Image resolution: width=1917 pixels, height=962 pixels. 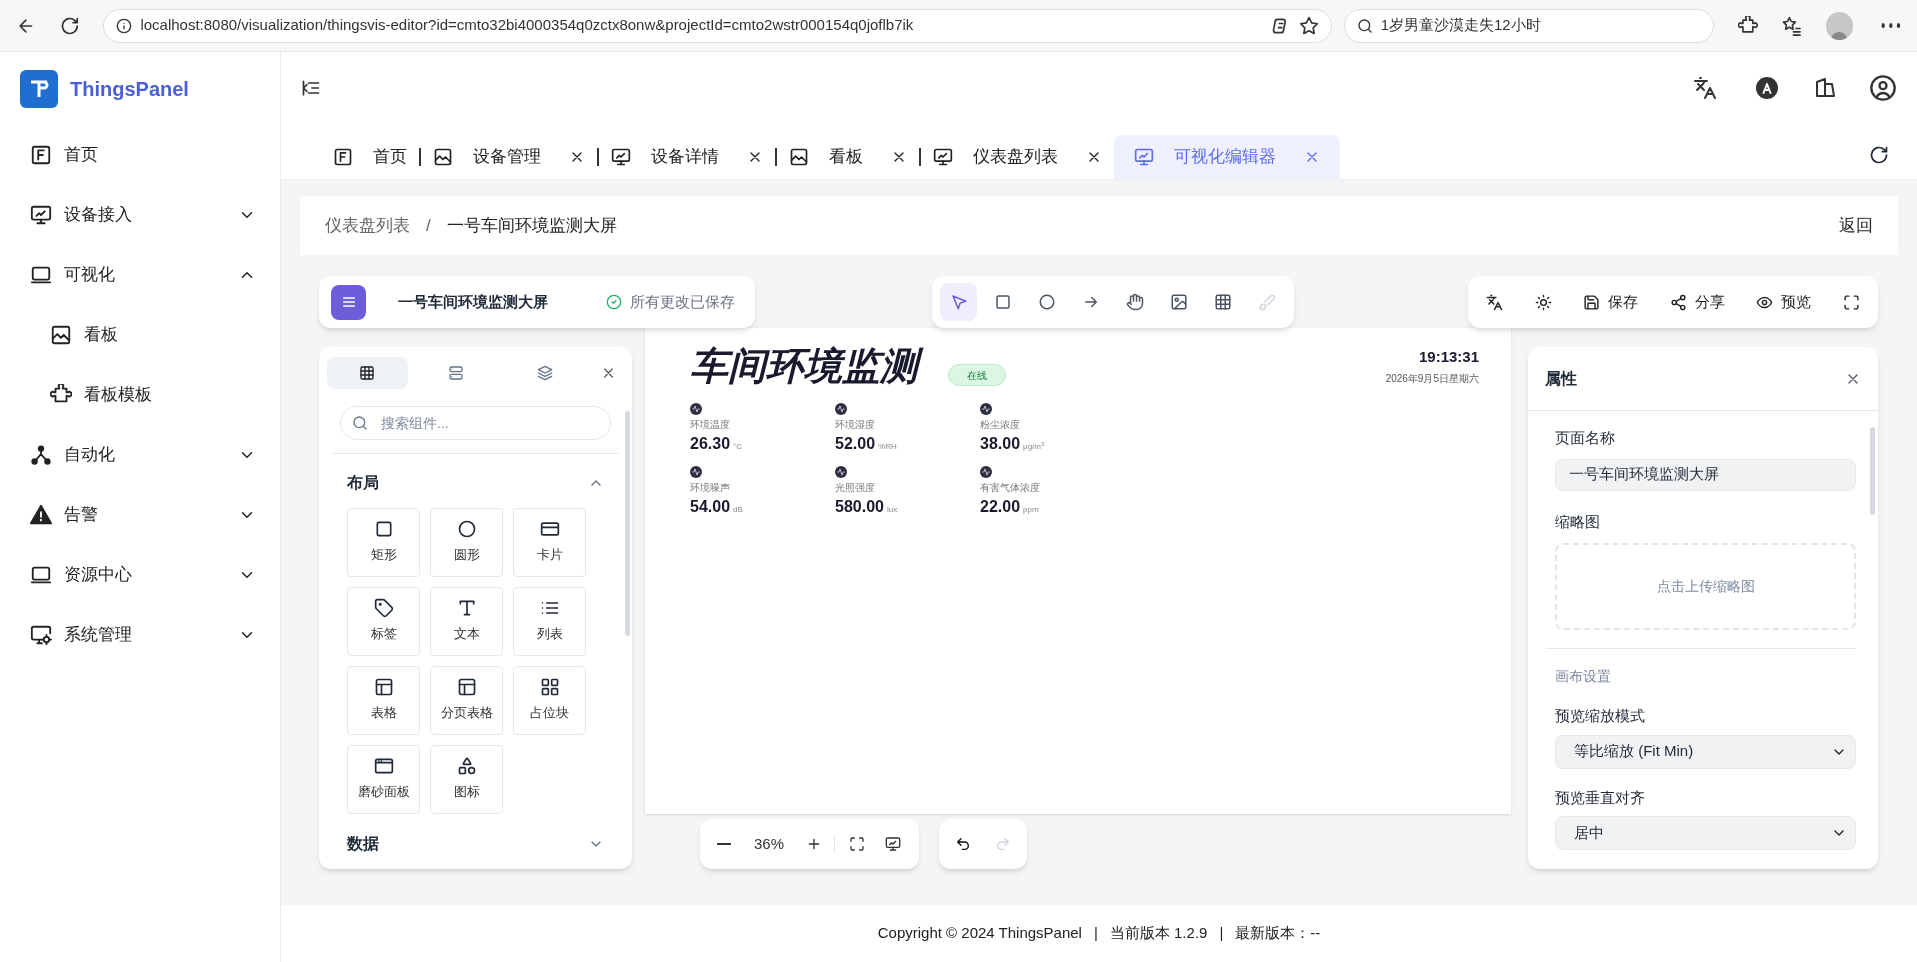 I want to click on component-tile: 表格, so click(x=383, y=700).